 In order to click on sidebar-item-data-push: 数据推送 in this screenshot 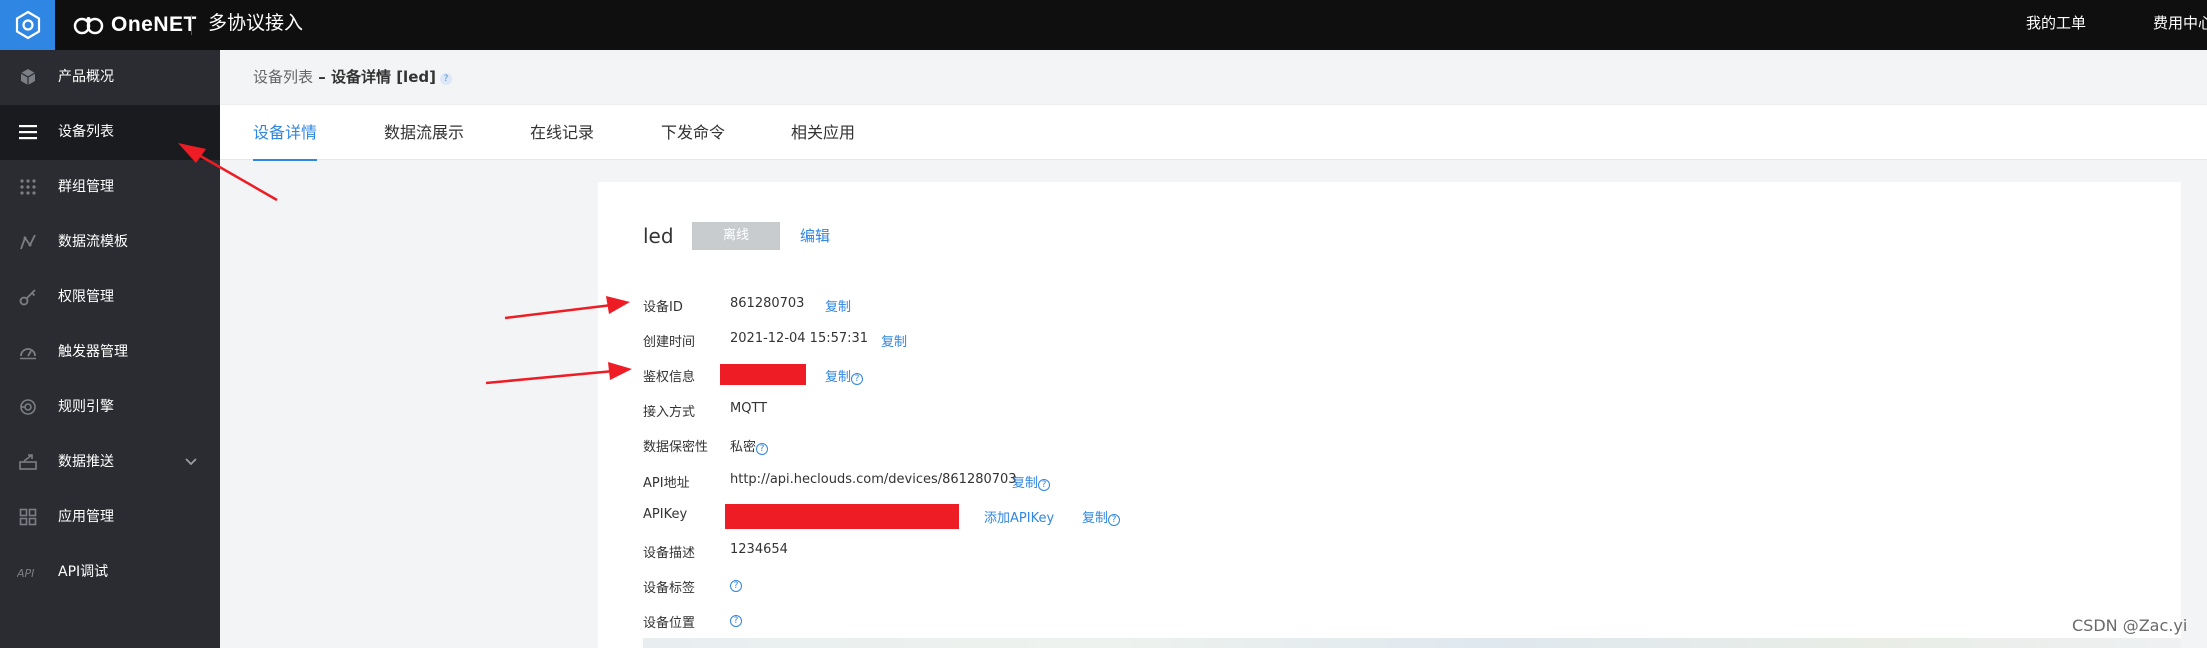, I will do `click(110, 462)`.